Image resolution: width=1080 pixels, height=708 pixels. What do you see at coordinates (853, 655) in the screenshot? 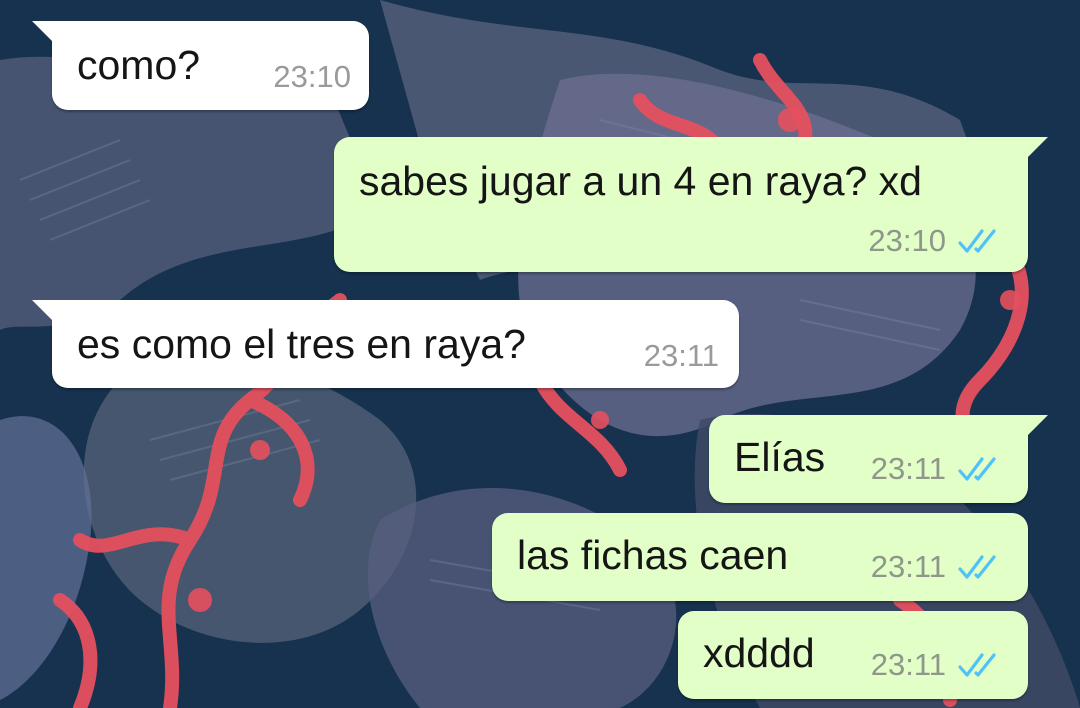
I see `message-bubble-outgoing: xdddd 23:11` at bounding box center [853, 655].